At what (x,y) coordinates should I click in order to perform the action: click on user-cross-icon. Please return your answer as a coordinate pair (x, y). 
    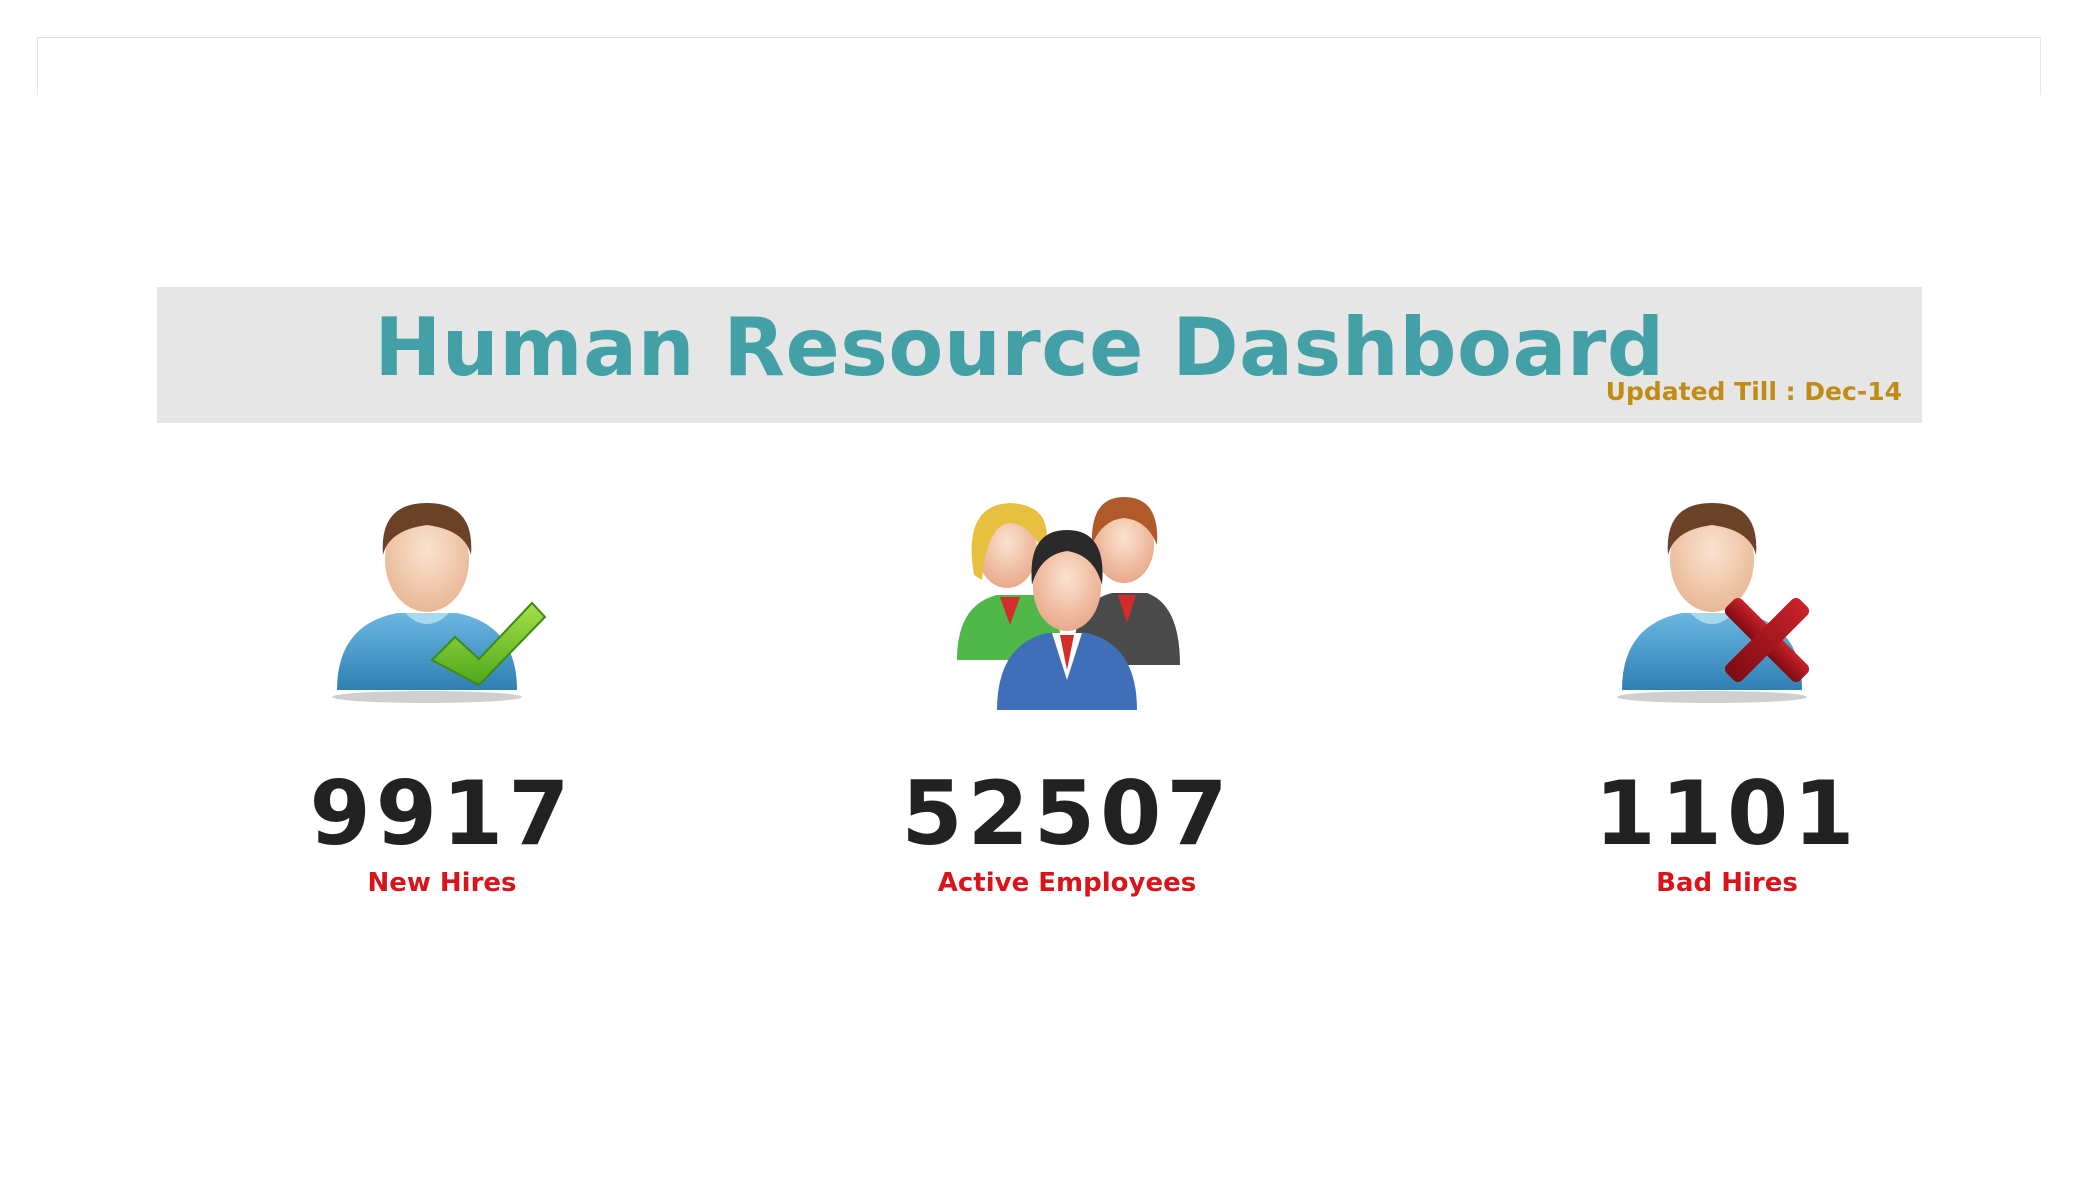
    Looking at the image, I should click on (1713, 603).